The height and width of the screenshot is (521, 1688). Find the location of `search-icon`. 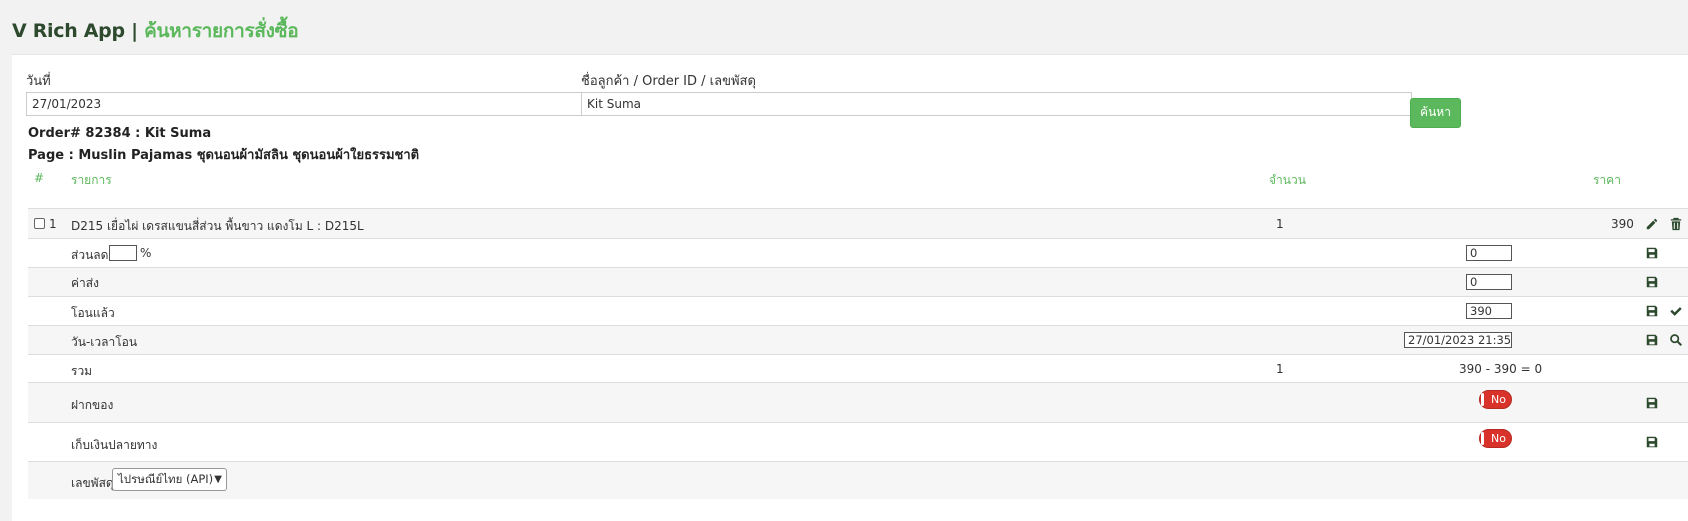

search-icon is located at coordinates (1676, 340).